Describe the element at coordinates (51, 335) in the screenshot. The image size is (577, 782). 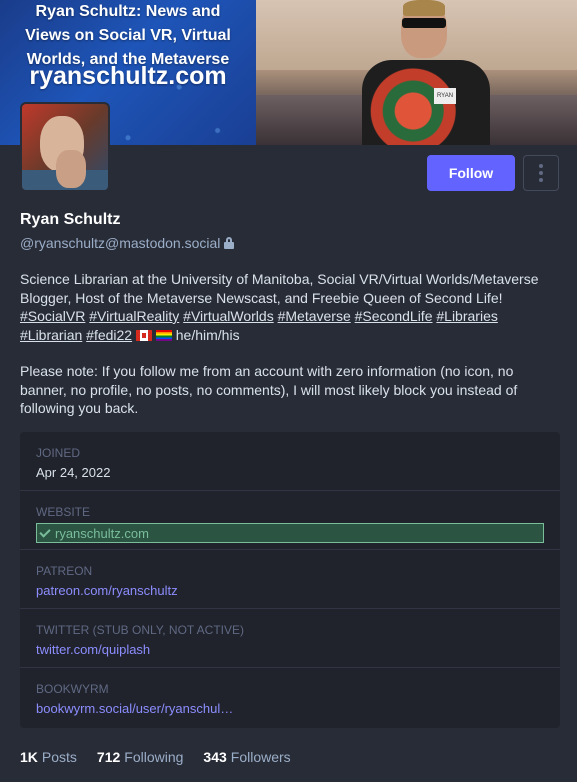
I see `hashtag-link: #Librarian` at that location.